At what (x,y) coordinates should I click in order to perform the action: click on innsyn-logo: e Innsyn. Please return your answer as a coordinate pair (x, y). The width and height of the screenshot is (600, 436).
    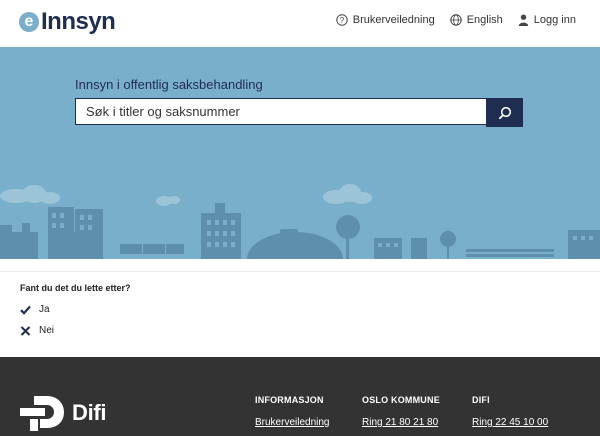
    Looking at the image, I should click on (67, 21).